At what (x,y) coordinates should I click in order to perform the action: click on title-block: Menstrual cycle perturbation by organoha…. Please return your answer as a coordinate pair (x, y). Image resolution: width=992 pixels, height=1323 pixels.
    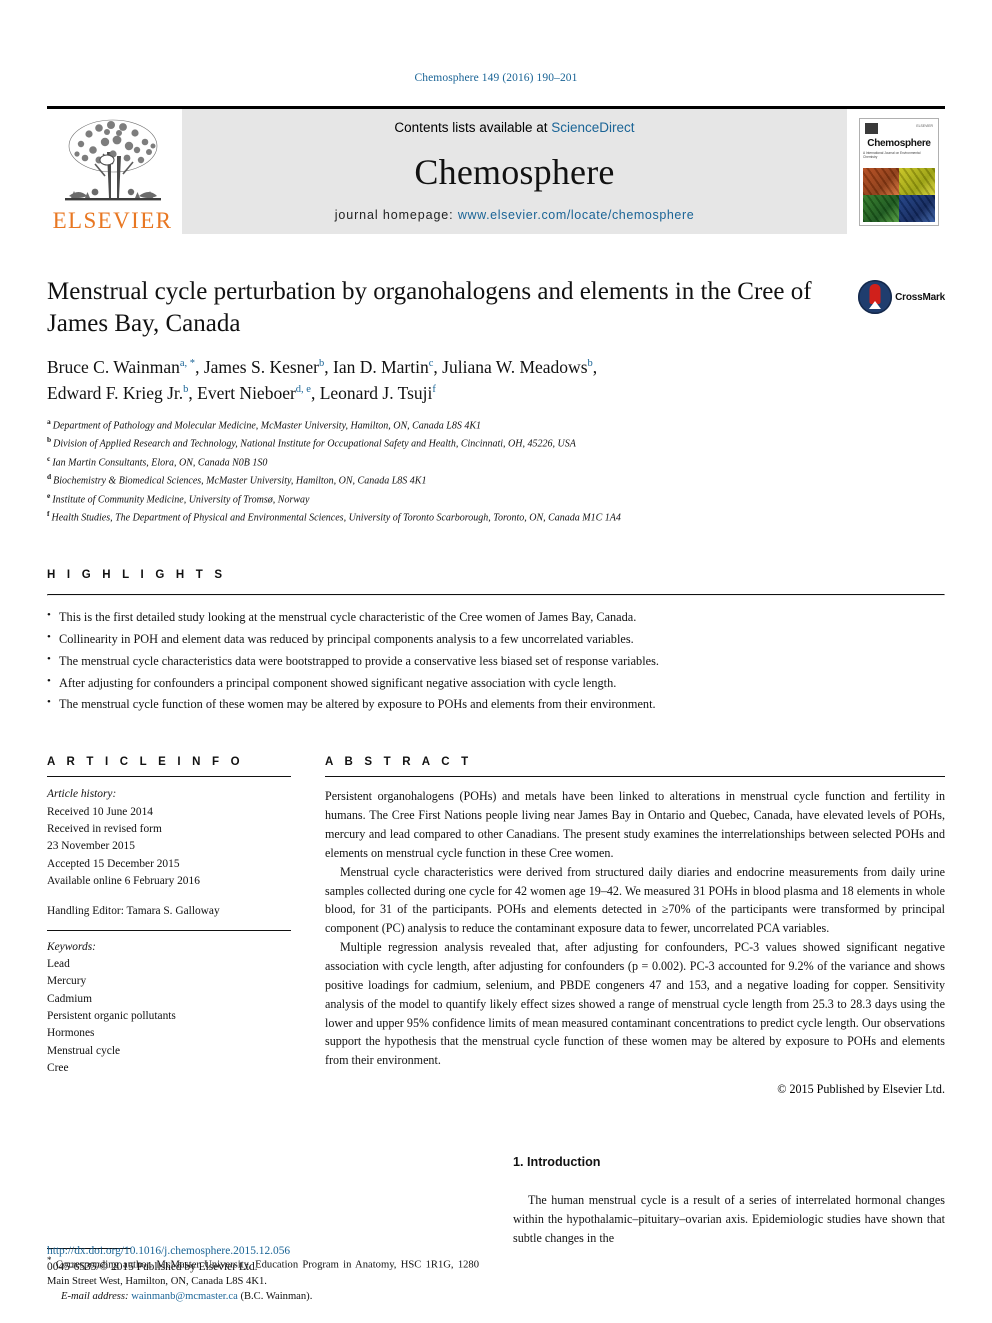
    Looking at the image, I should click on (496, 307).